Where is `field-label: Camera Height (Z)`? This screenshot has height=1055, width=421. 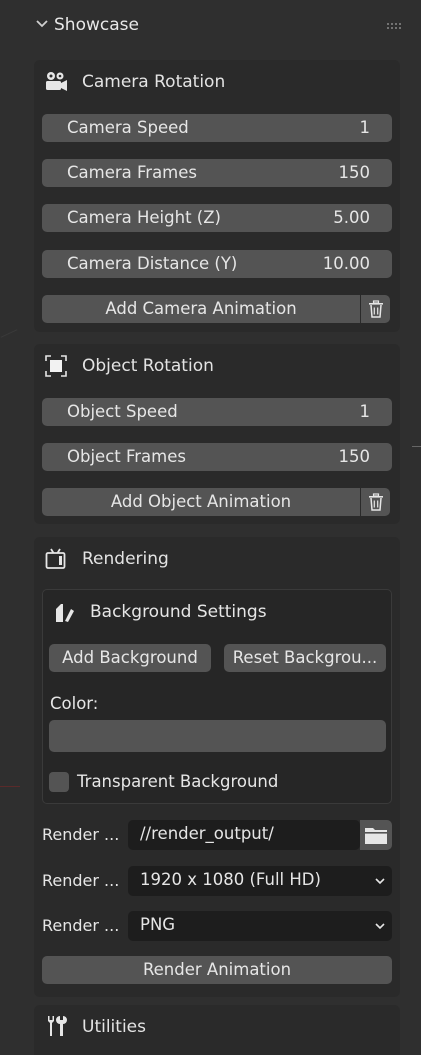
field-label: Camera Height (Z) is located at coordinates (144, 217).